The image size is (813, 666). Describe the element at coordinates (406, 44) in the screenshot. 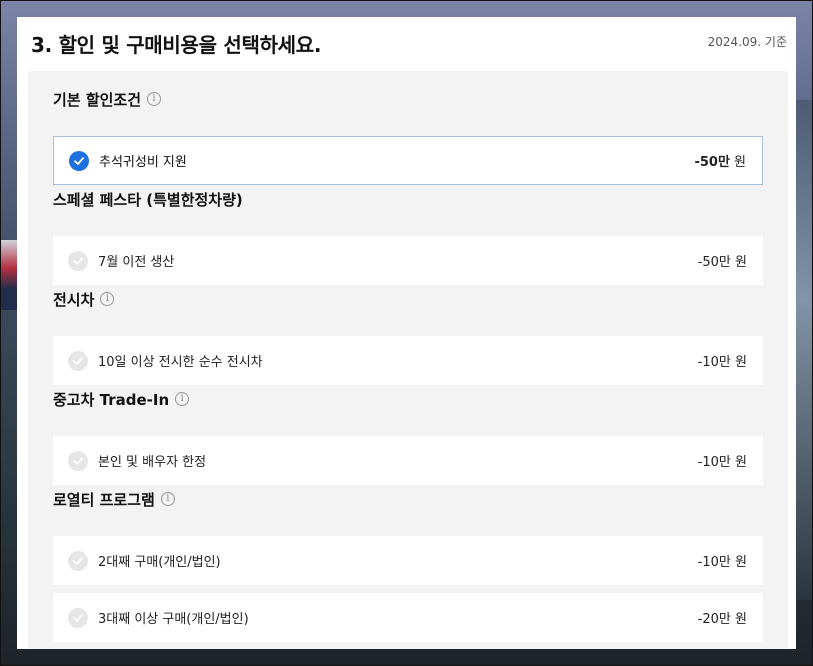

I see `panel-header: 3. 할인 및 구매비용을 선택하세요. 2024.09. 기준` at that location.